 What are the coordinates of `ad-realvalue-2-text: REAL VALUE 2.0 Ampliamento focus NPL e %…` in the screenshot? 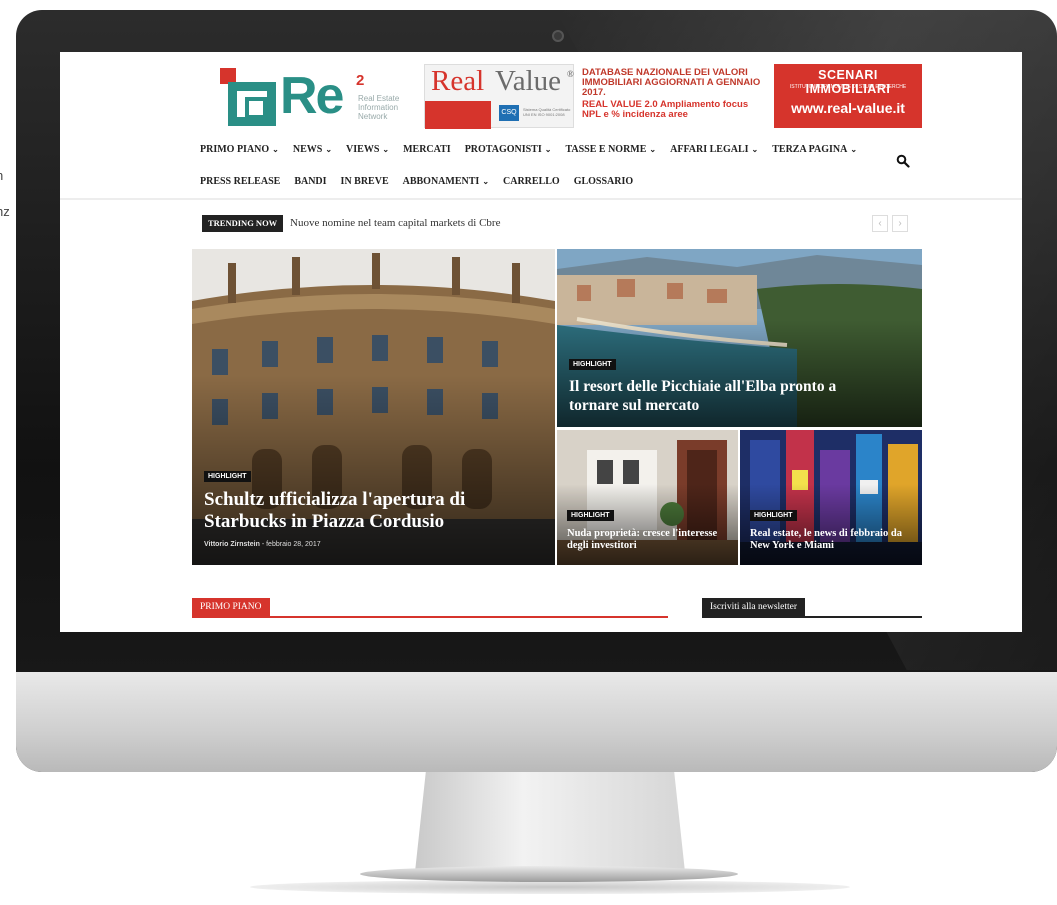 It's located at (665, 109).